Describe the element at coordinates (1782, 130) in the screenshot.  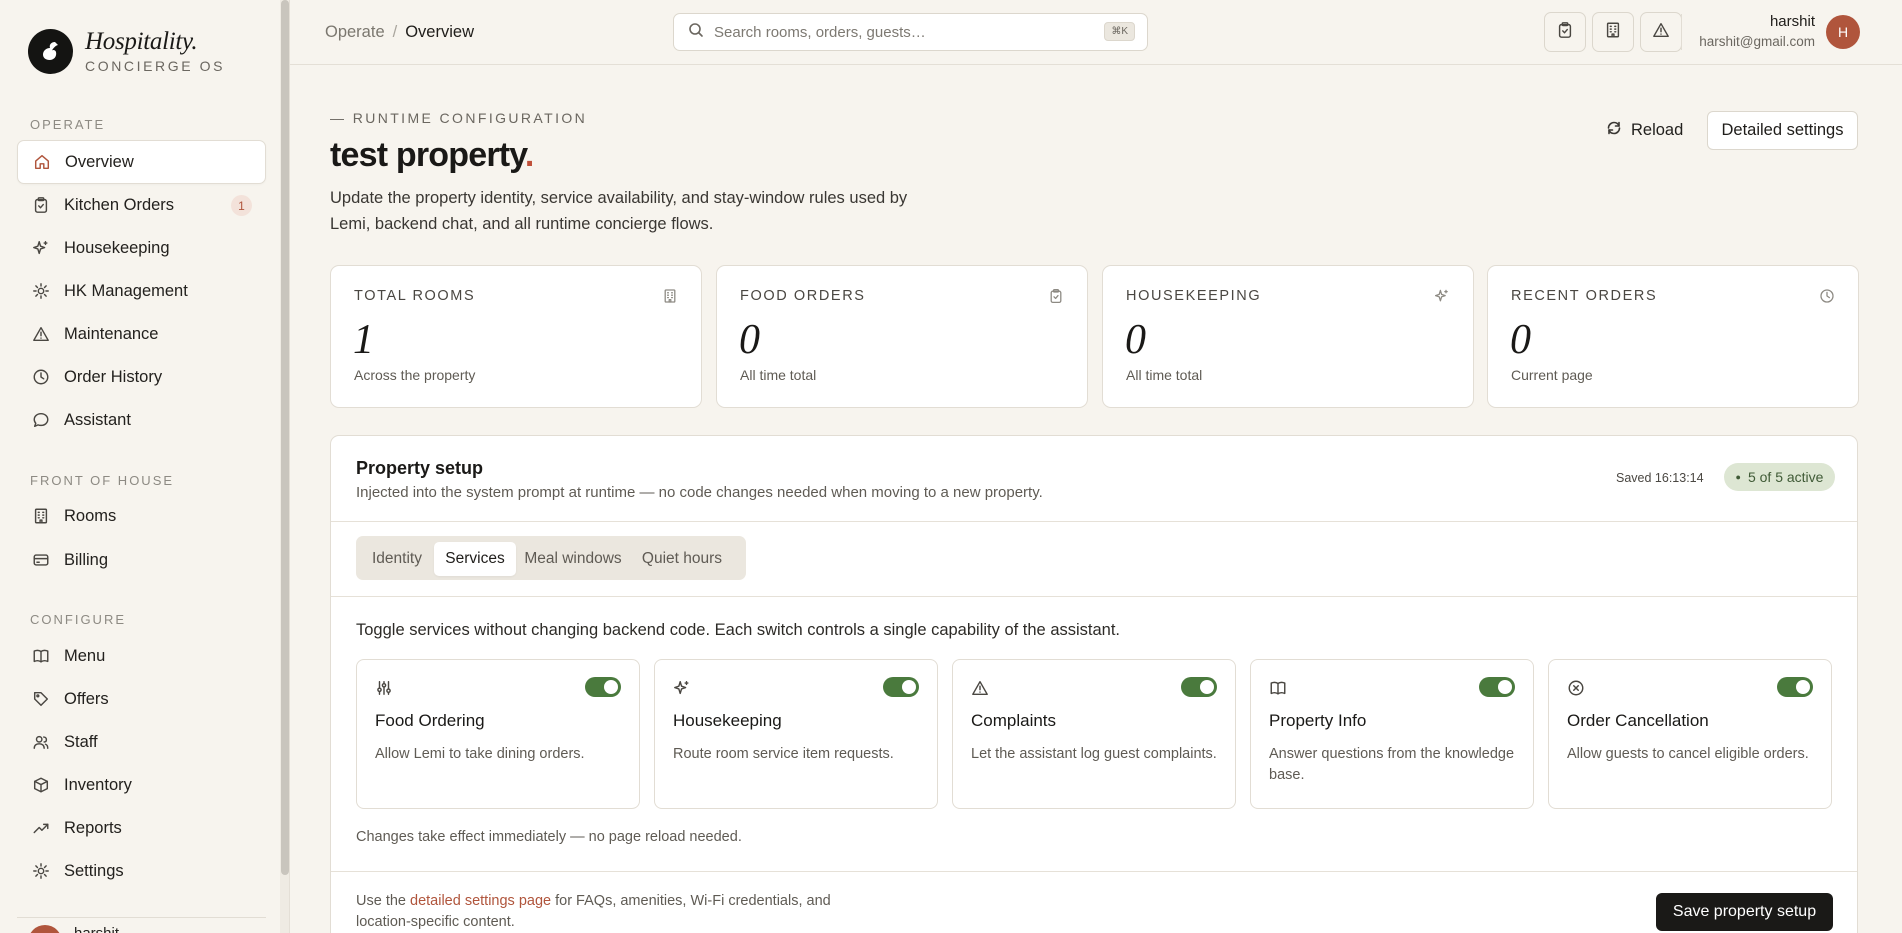
I see `detailed-settings-button: Detailed settings` at that location.